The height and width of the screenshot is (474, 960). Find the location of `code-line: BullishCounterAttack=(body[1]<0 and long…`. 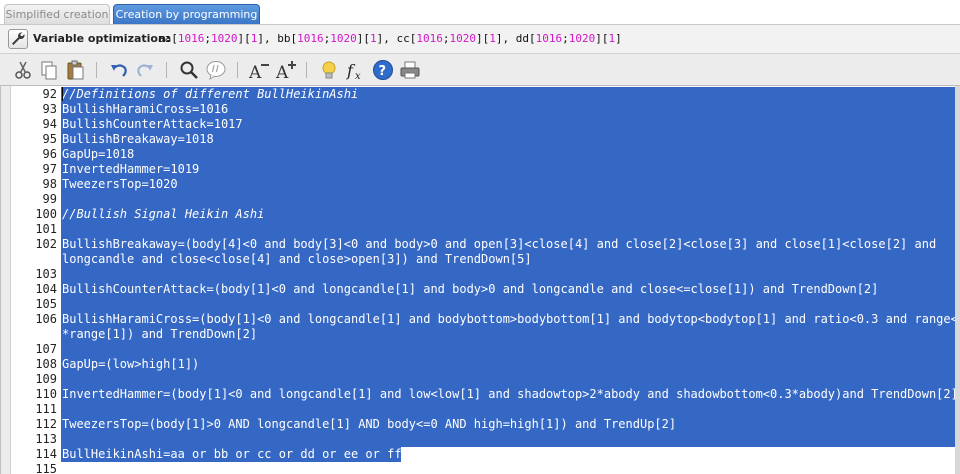

code-line: BullishCounterAttack=(body[1]<0 and long… is located at coordinates (470, 289).